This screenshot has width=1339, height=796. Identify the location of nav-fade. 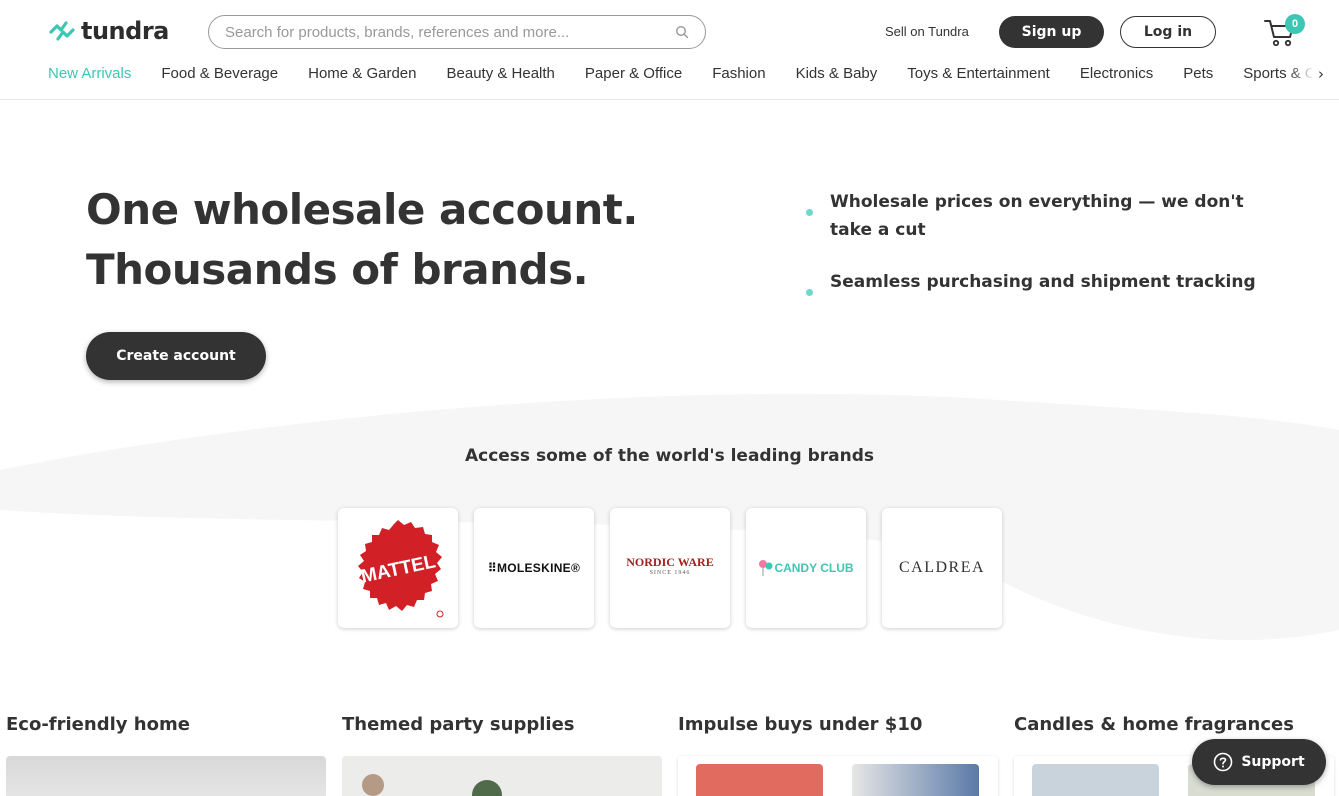
(1302, 75).